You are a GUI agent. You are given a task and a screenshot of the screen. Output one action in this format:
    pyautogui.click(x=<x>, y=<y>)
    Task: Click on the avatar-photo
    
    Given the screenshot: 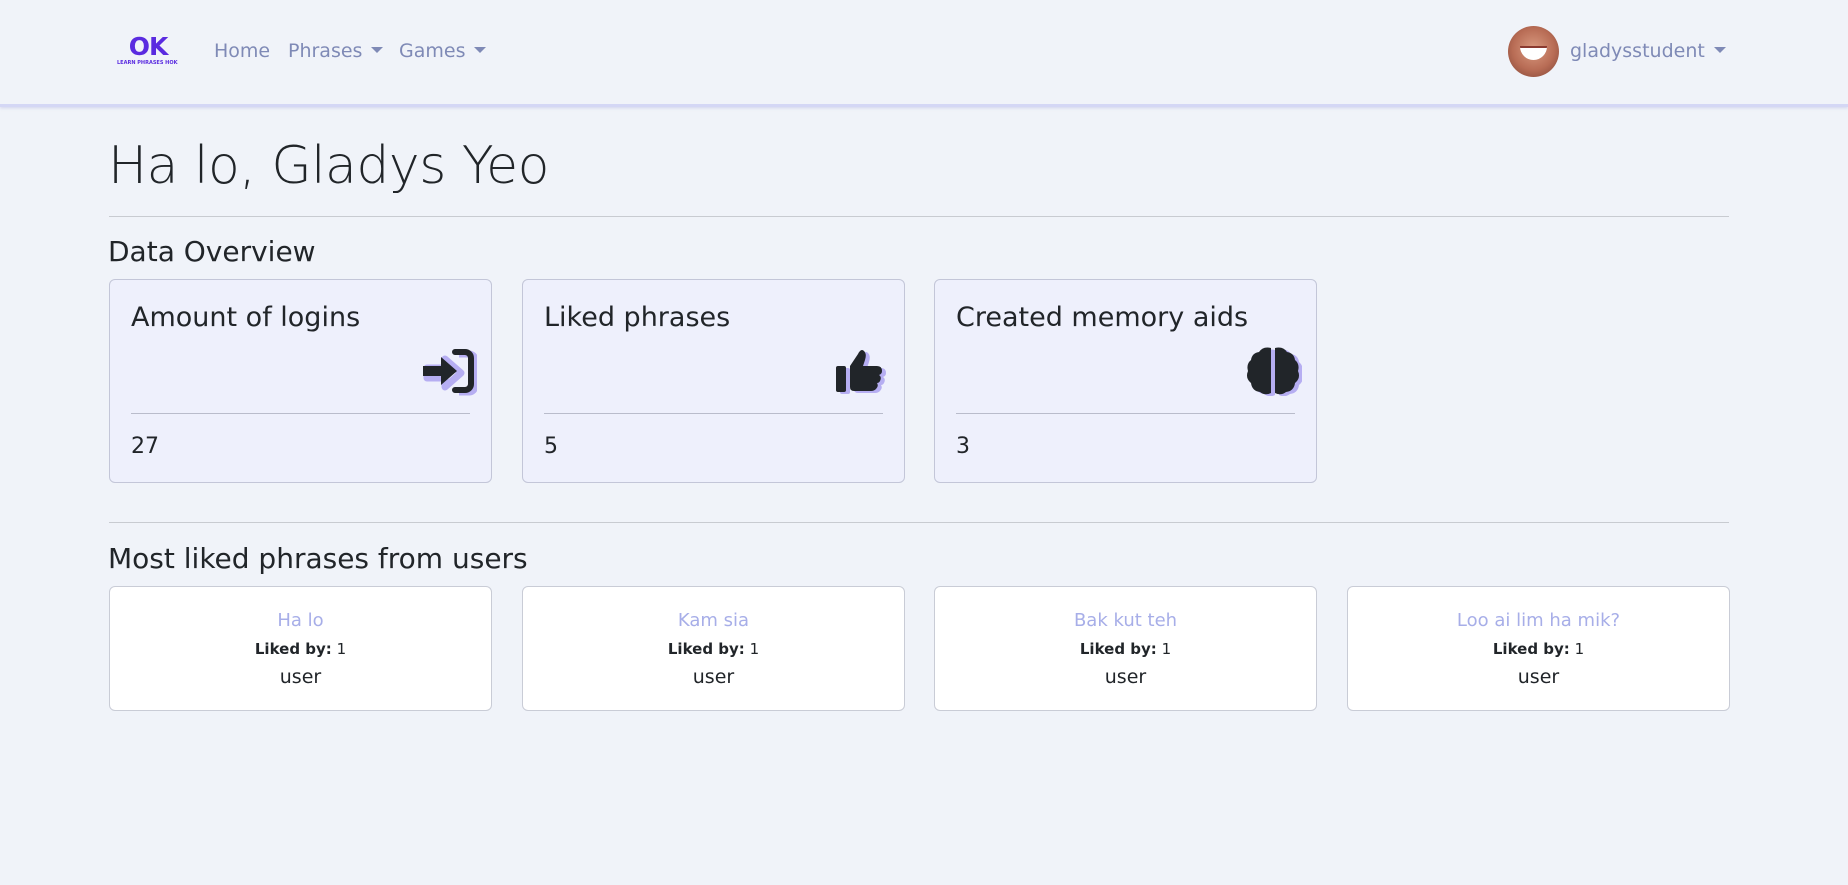 What is the action you would take?
    pyautogui.click(x=1533, y=53)
    